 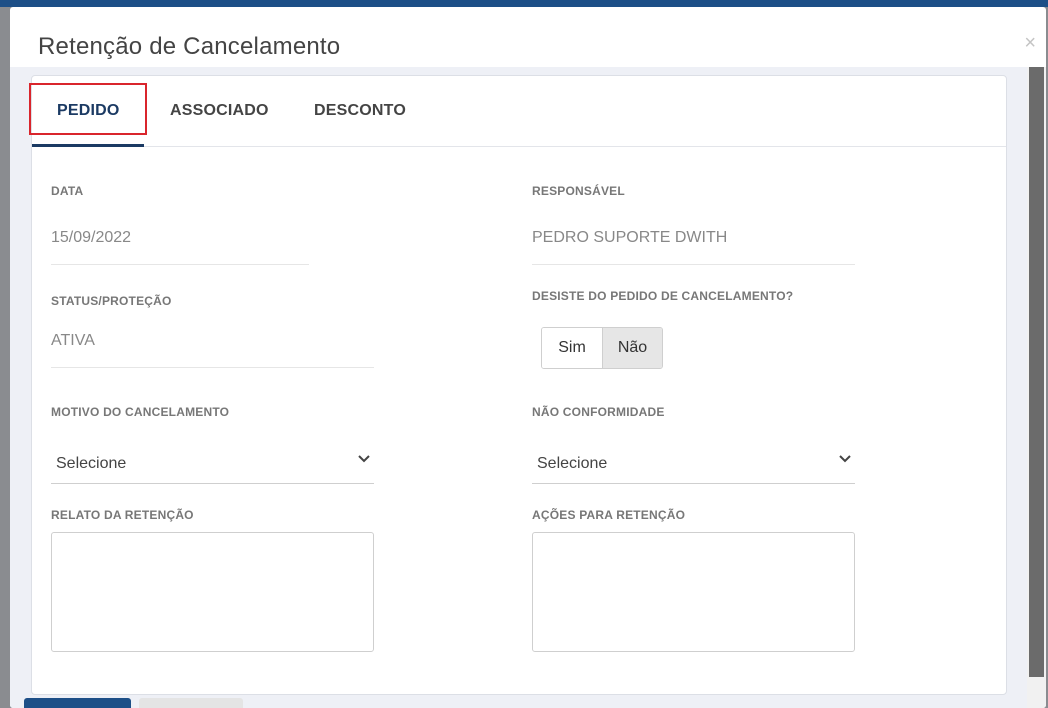 I want to click on tab-associado: ASSOCIADO, so click(x=219, y=111).